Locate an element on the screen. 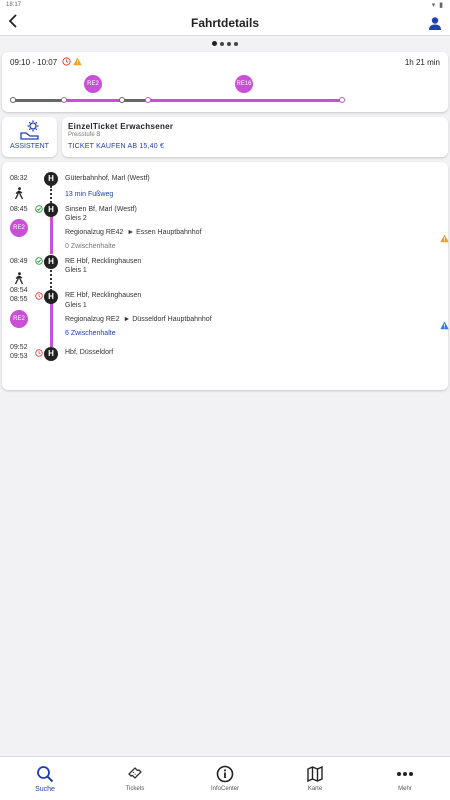 The image size is (450, 800). transfer-connector is located at coordinates (51, 279).